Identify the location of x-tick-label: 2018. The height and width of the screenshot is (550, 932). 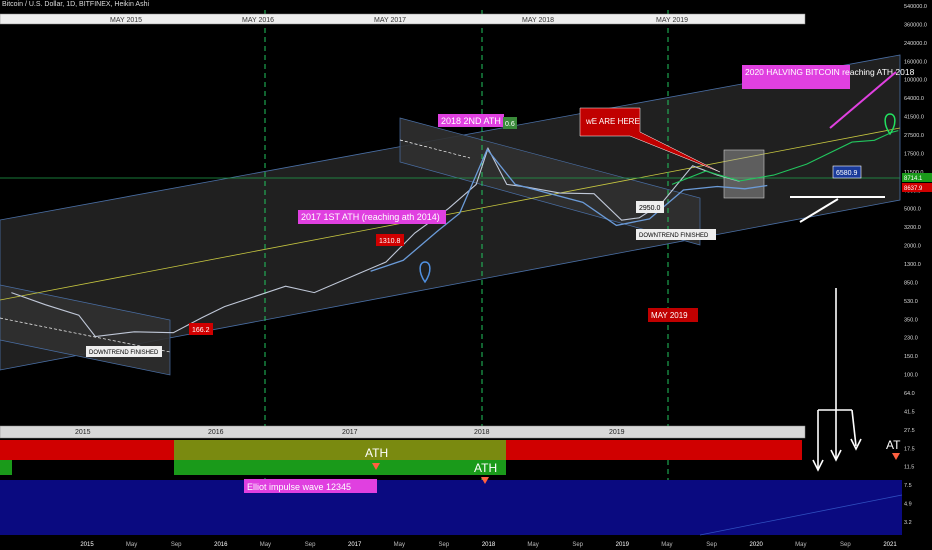
(489, 545).